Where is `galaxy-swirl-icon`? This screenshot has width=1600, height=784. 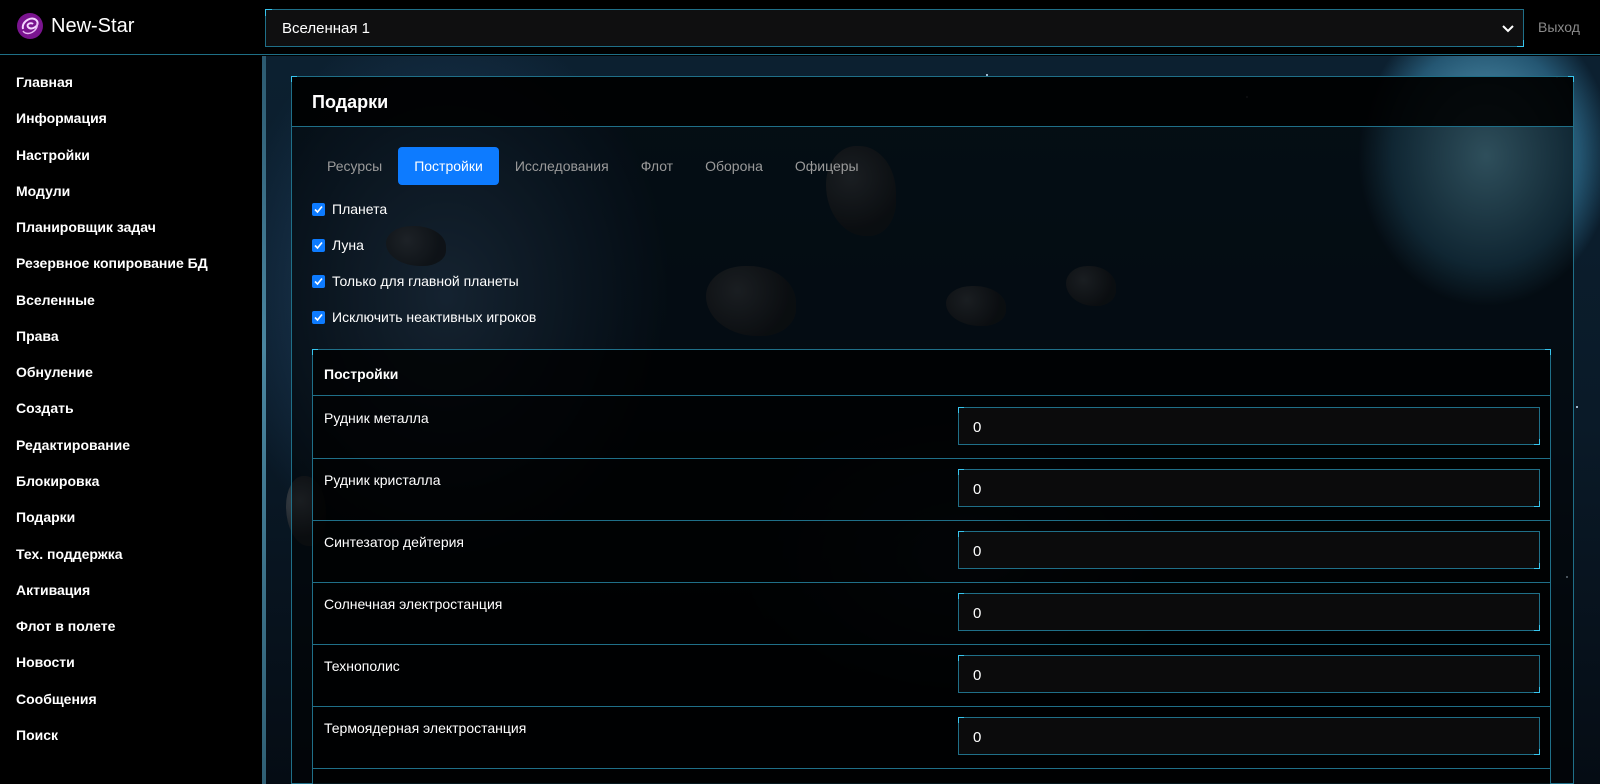
galaxy-swirl-icon is located at coordinates (30, 26).